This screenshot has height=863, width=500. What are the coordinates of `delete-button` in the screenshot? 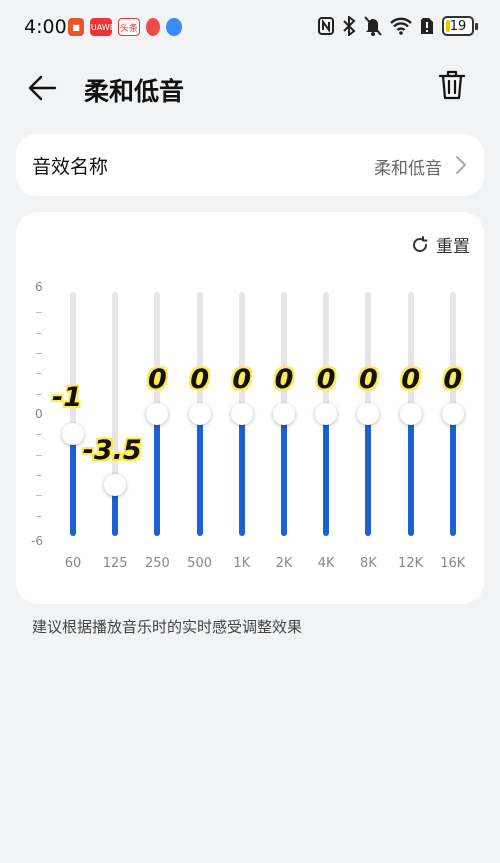 It's located at (454, 87).